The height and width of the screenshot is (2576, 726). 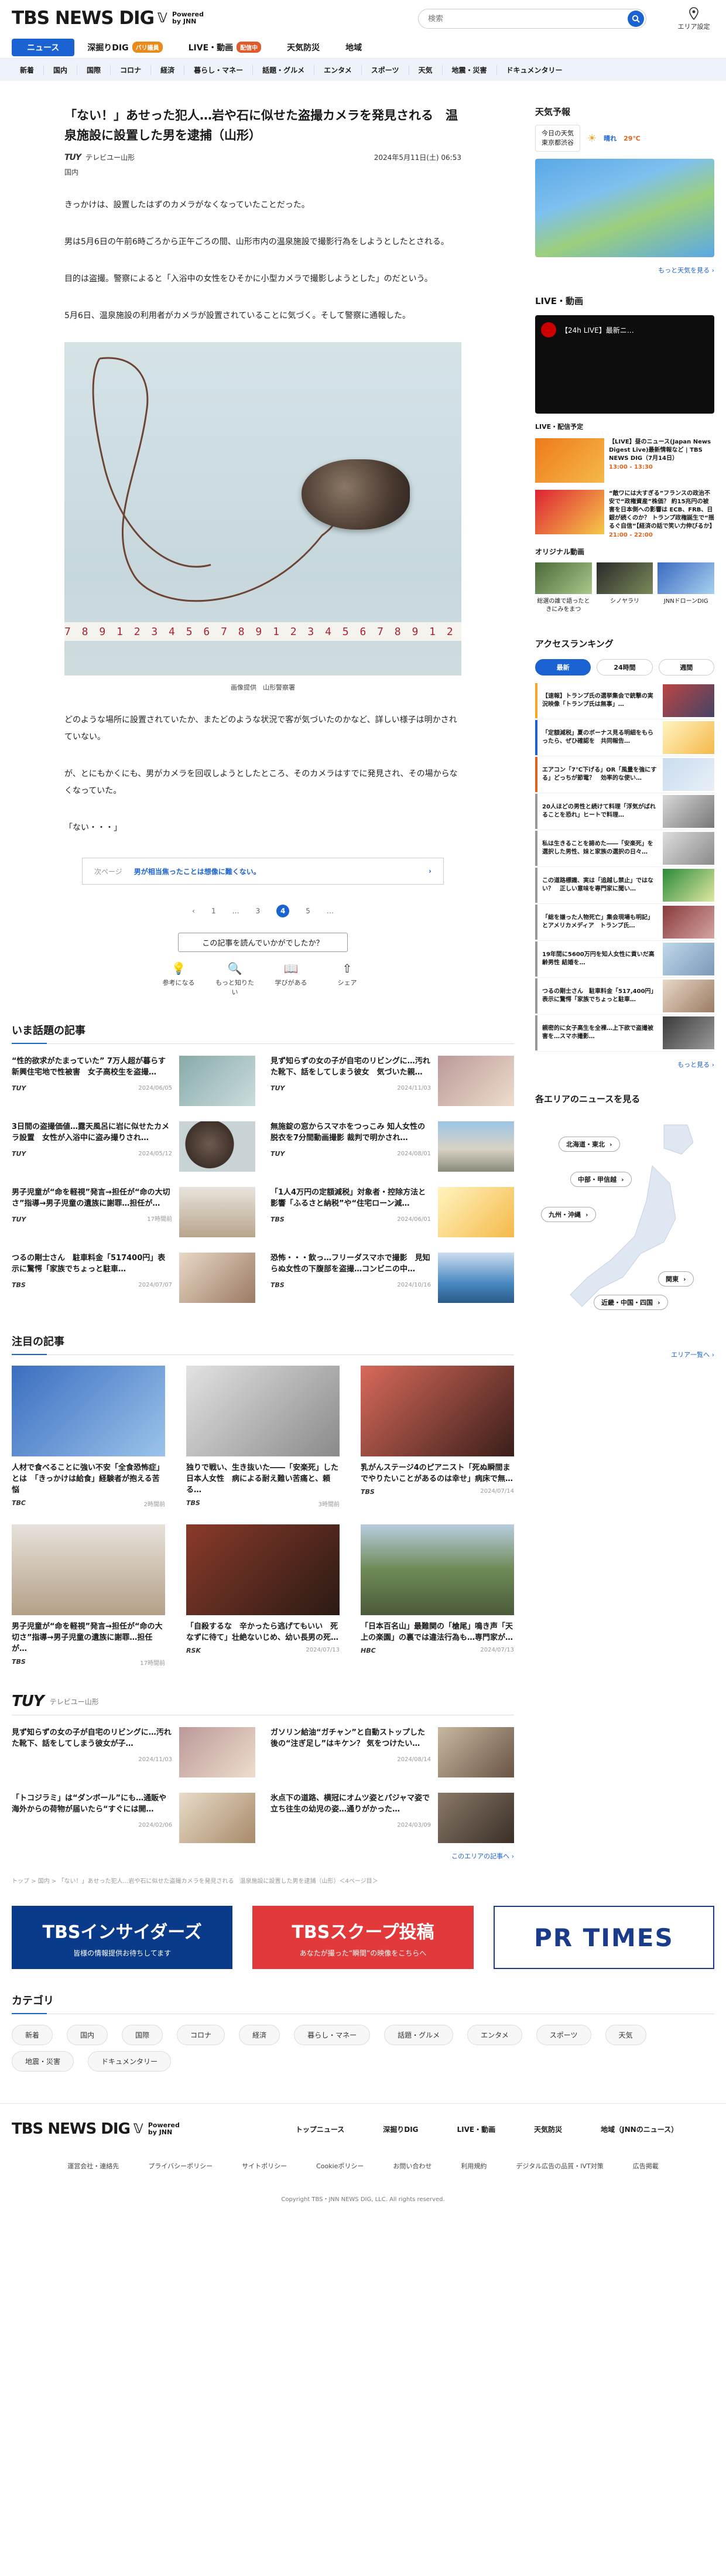 I want to click on subnav-item: 新着, so click(x=27, y=69).